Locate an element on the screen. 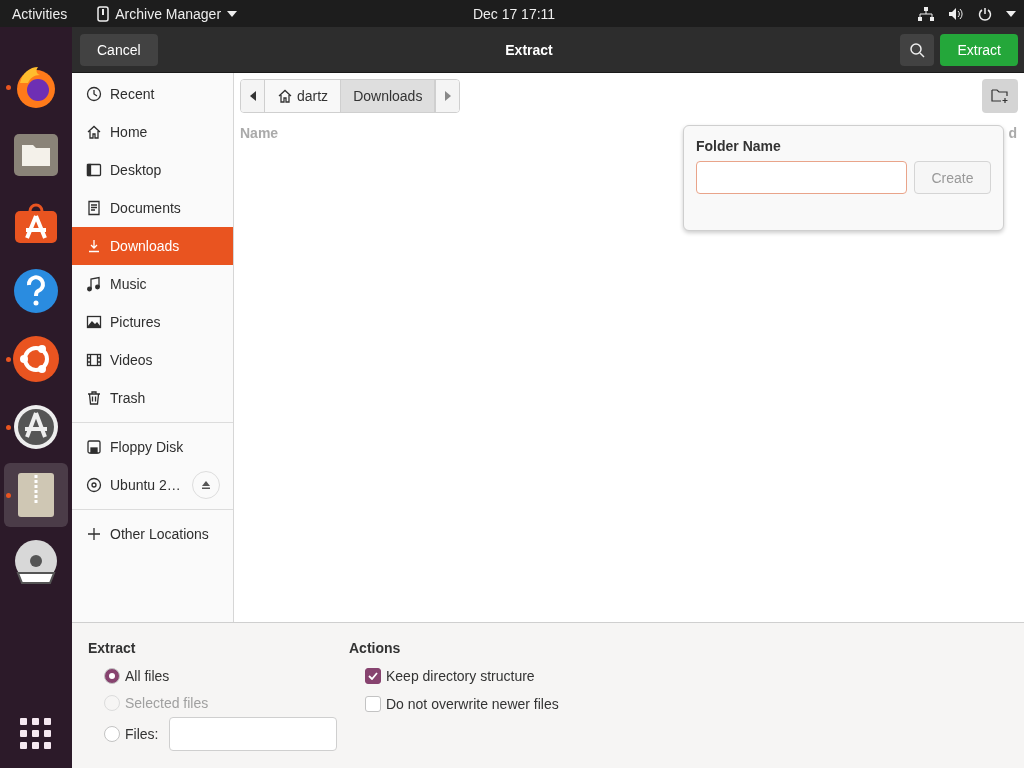  folder-plus-icon is located at coordinates (1000, 96).